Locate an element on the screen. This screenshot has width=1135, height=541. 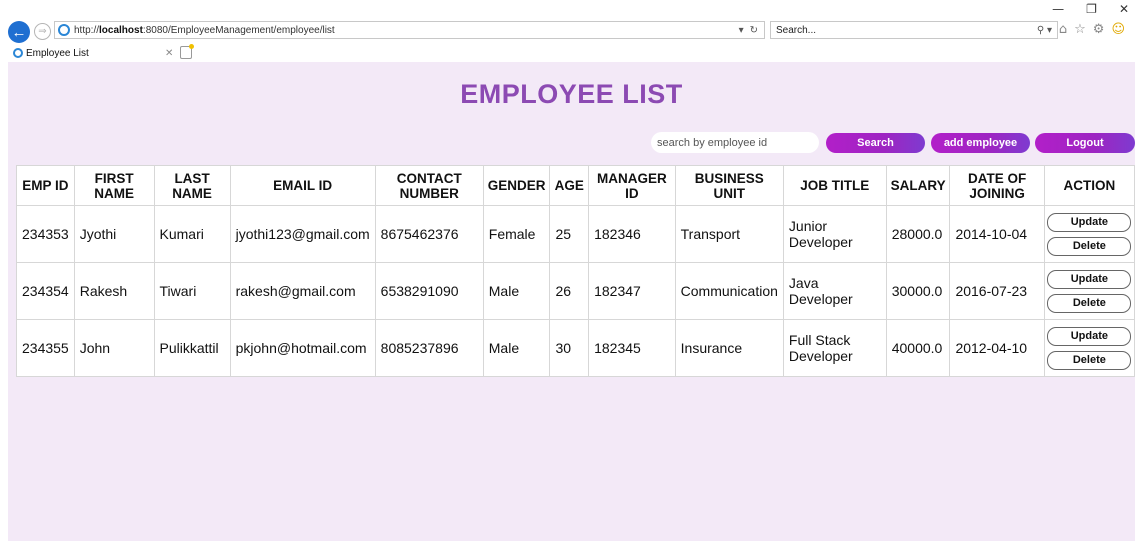
cell-job-title: Java Developer is located at coordinates (834, 291).